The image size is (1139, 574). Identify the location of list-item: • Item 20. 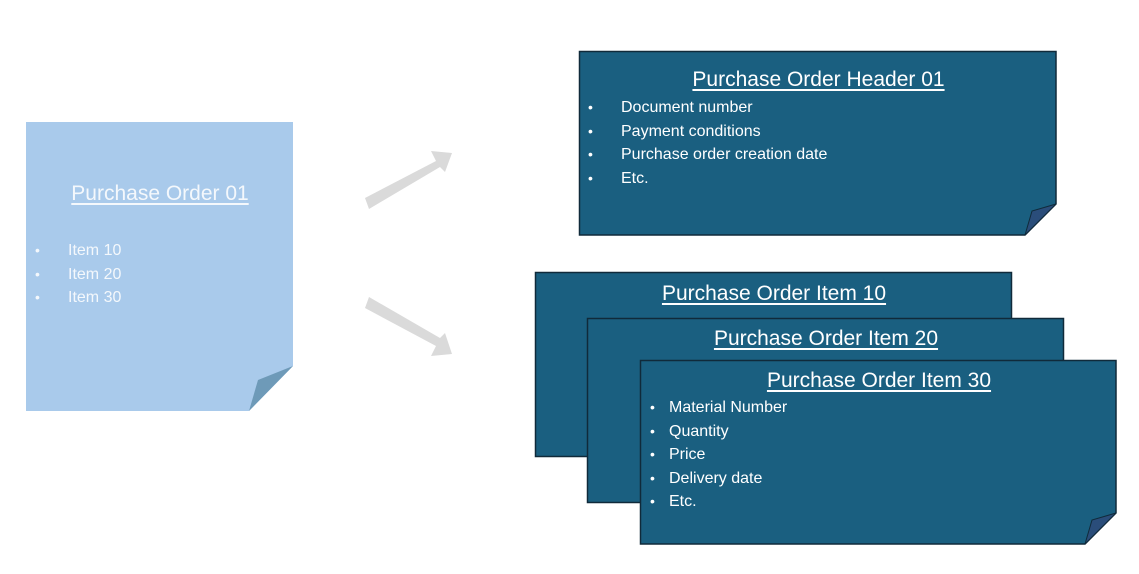
(73, 275).